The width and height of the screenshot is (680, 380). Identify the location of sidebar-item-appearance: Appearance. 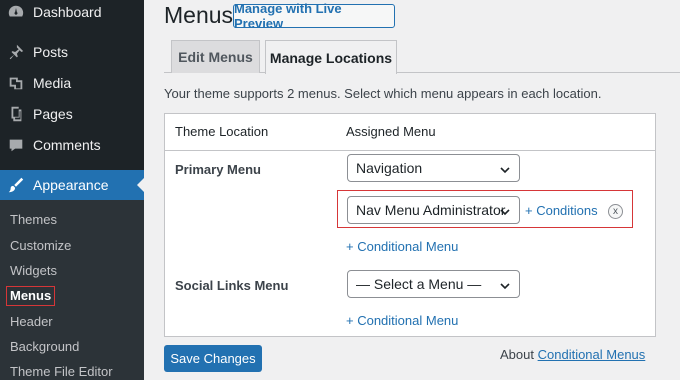
(72, 185).